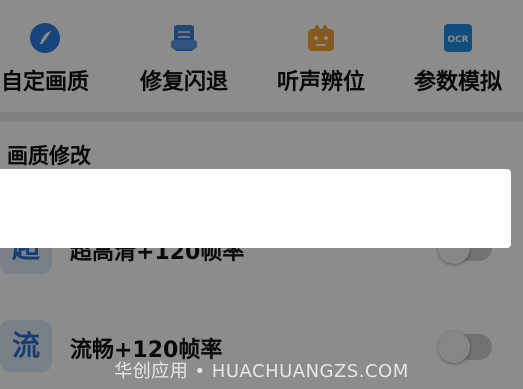 The height and width of the screenshot is (389, 523). What do you see at coordinates (261, 371) in the screenshot?
I see `watermark: 华创应用 • HUACHUANGZS.COM` at bounding box center [261, 371].